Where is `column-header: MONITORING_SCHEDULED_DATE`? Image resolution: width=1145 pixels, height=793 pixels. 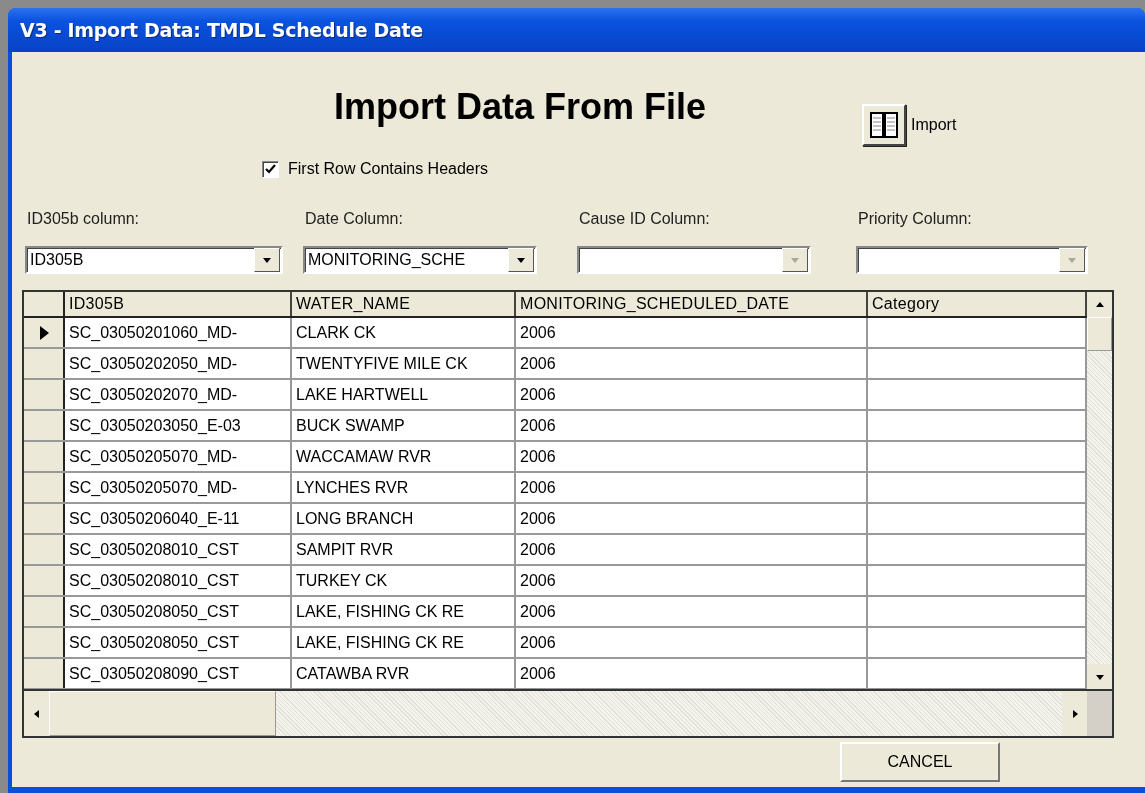 column-header: MONITORING_SCHEDULED_DATE is located at coordinates (692, 304).